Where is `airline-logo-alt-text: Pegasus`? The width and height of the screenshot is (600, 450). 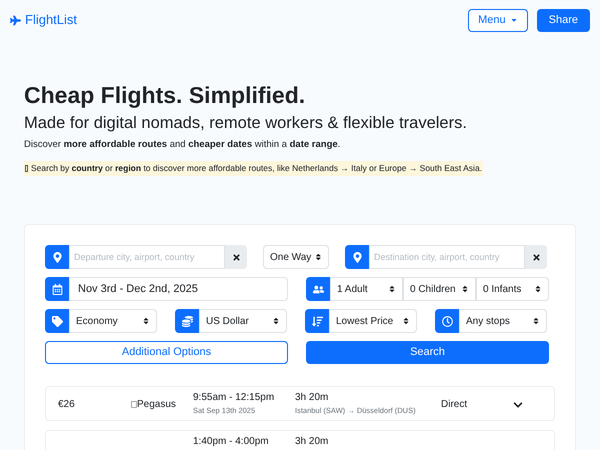 airline-logo-alt-text: Pegasus is located at coordinates (162, 404).